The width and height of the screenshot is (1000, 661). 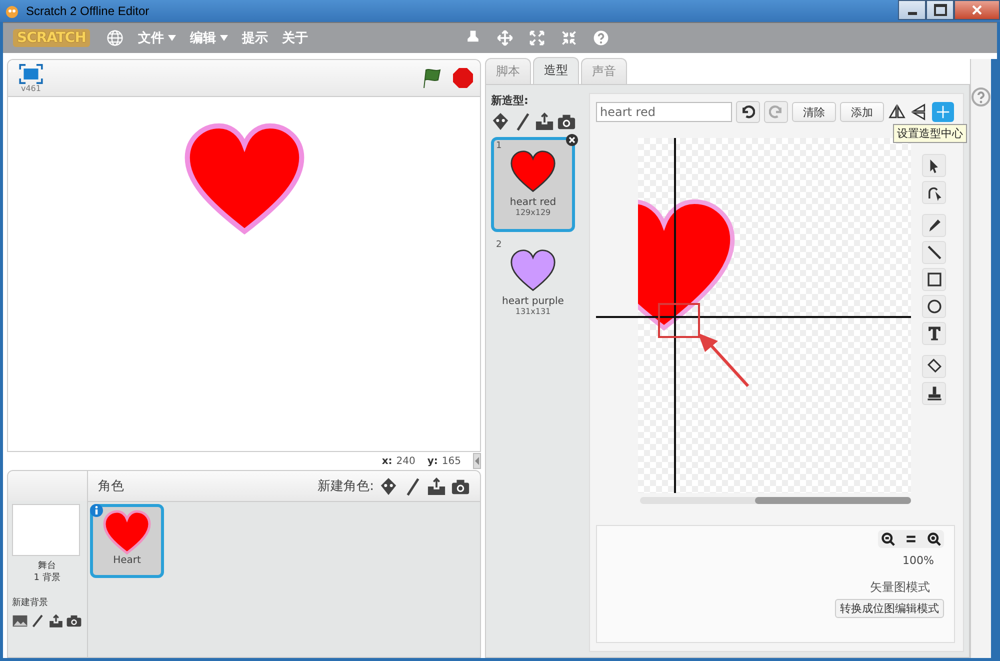 I want to click on tooltip: 设置造型中心, so click(x=930, y=133).